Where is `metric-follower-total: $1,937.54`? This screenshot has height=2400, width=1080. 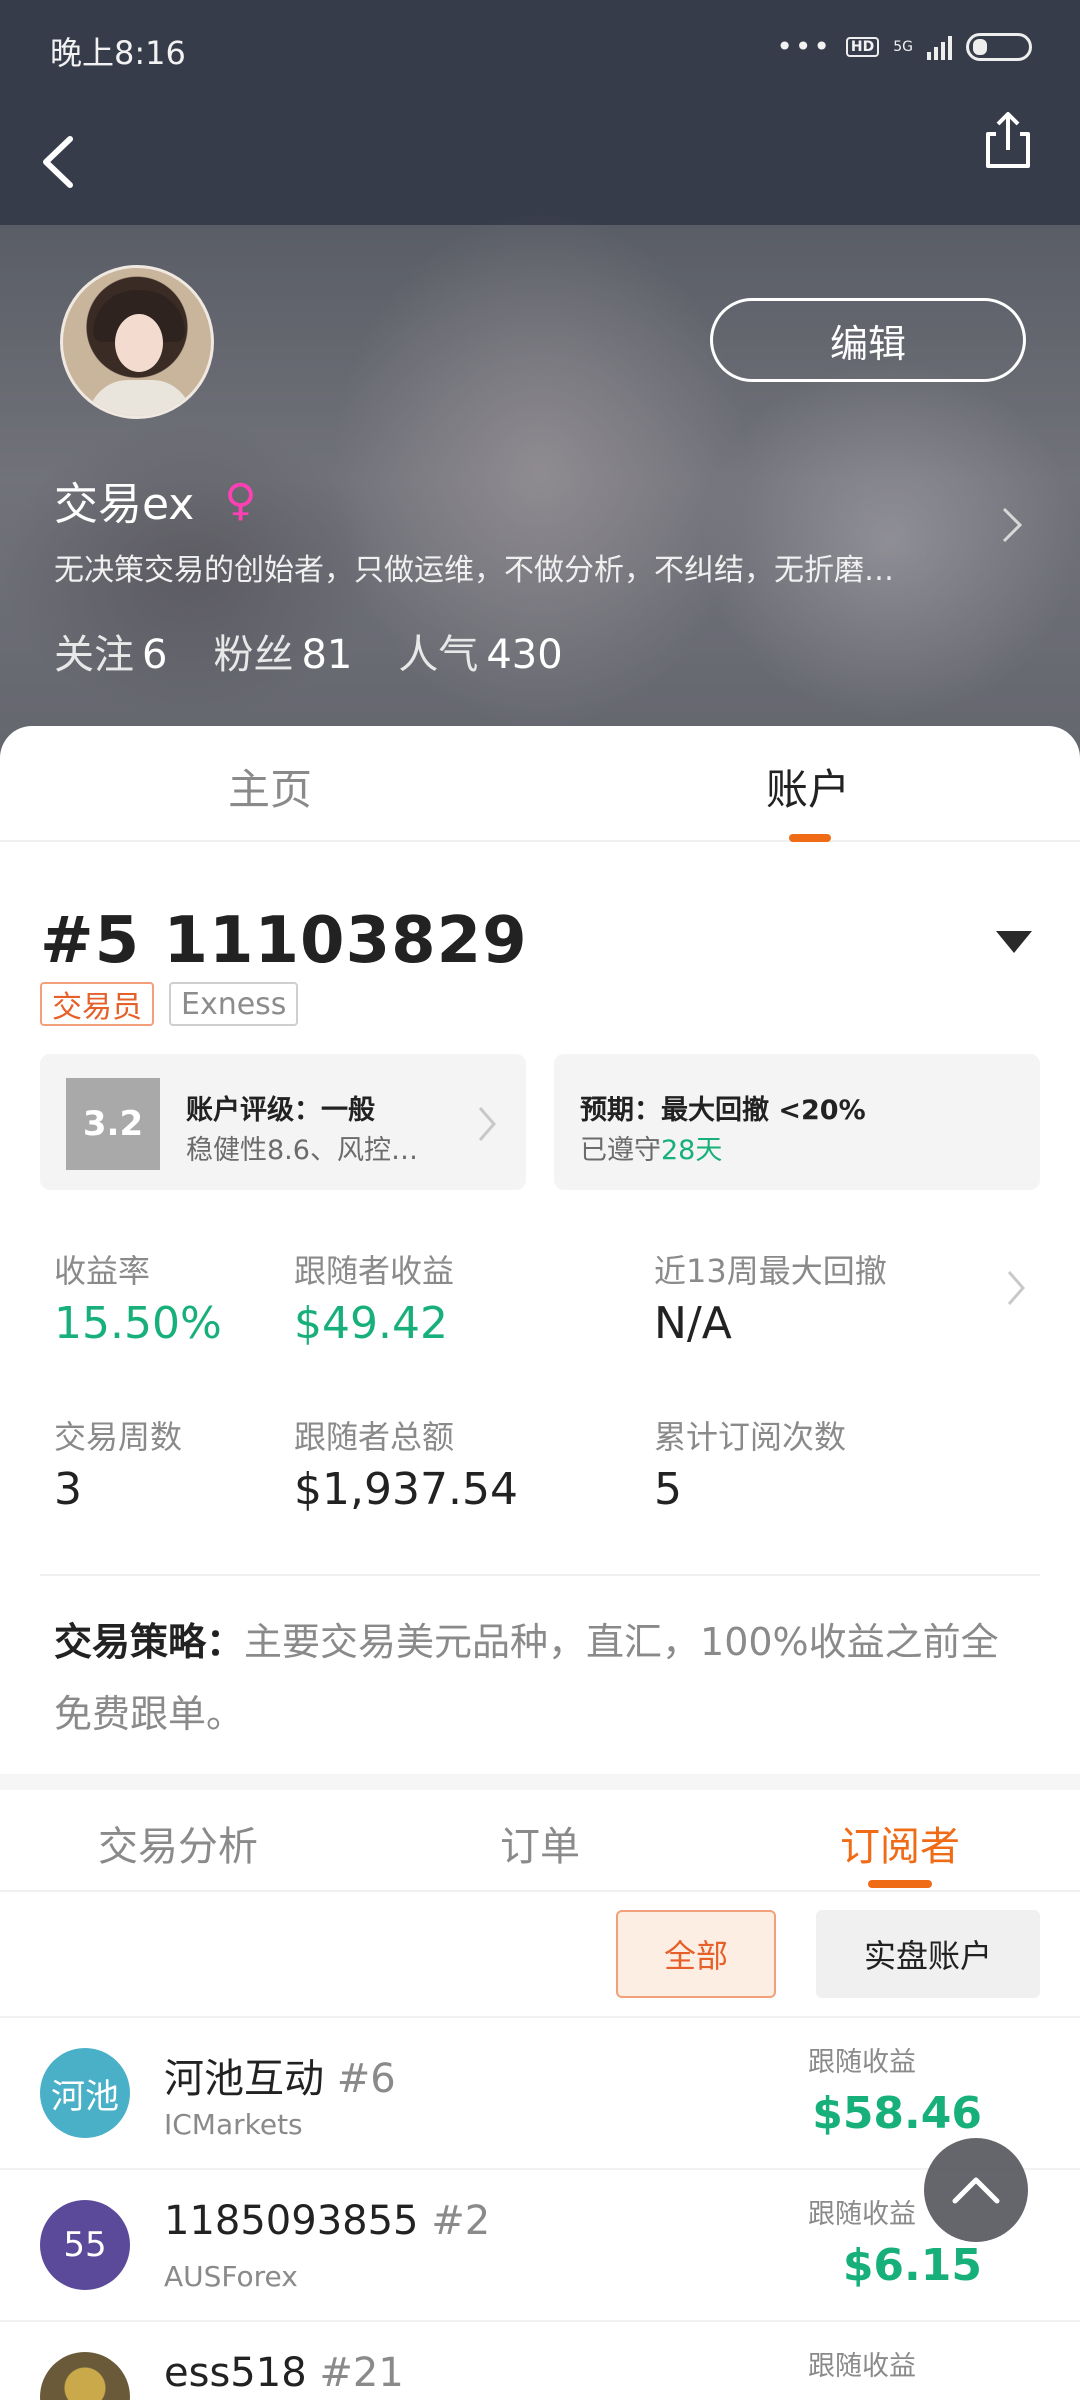
metric-follower-total: $1,937.54 is located at coordinates (406, 1489).